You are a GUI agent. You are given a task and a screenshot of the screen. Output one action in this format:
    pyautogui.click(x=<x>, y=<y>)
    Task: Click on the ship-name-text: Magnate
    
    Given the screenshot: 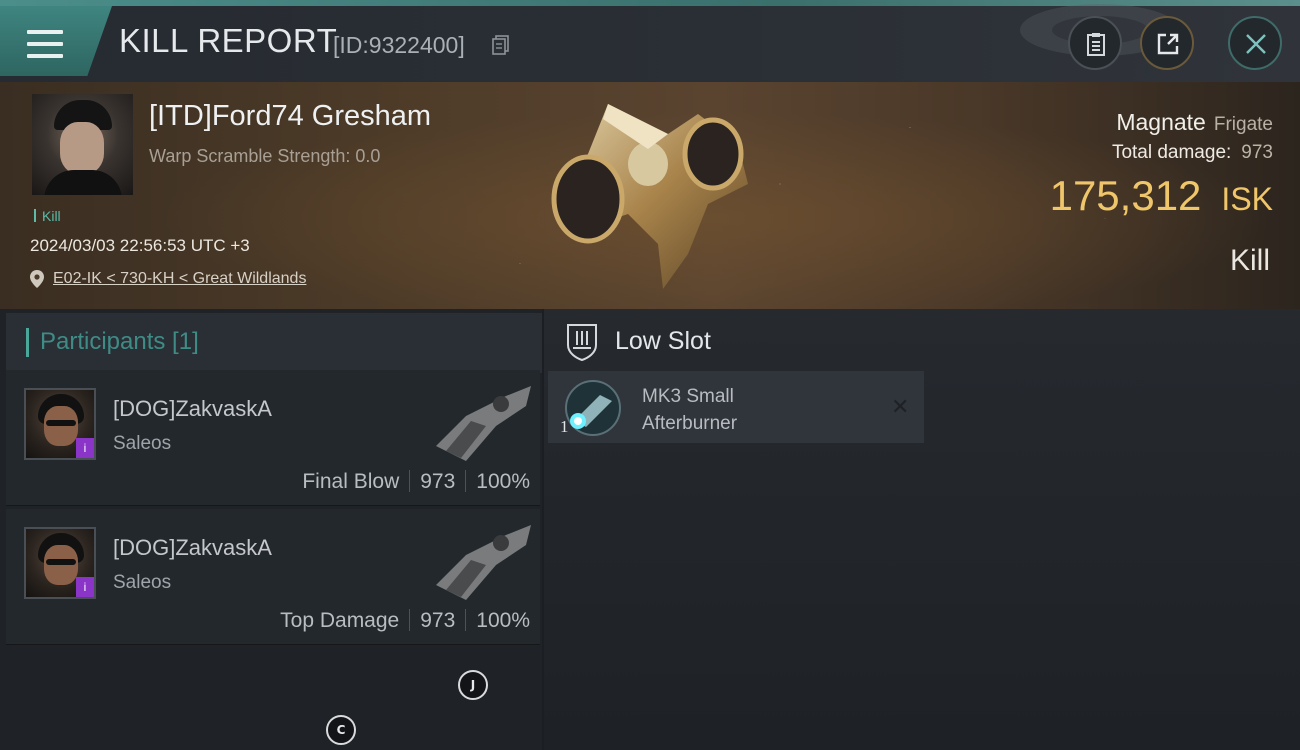 What is the action you would take?
    pyautogui.click(x=1161, y=122)
    